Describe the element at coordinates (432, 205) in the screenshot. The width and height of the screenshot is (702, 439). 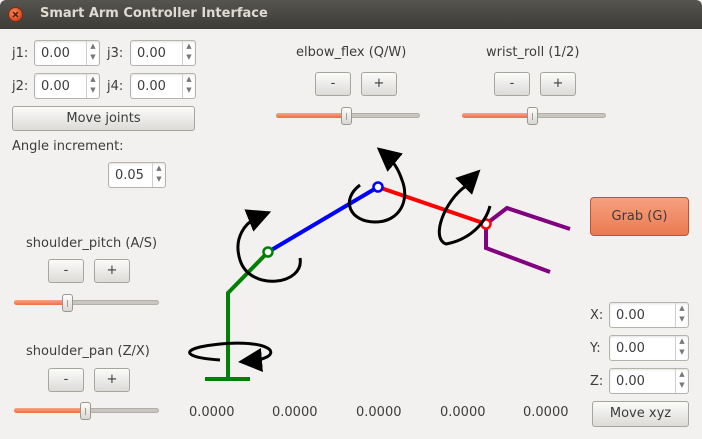
I see `forearm-link` at that location.